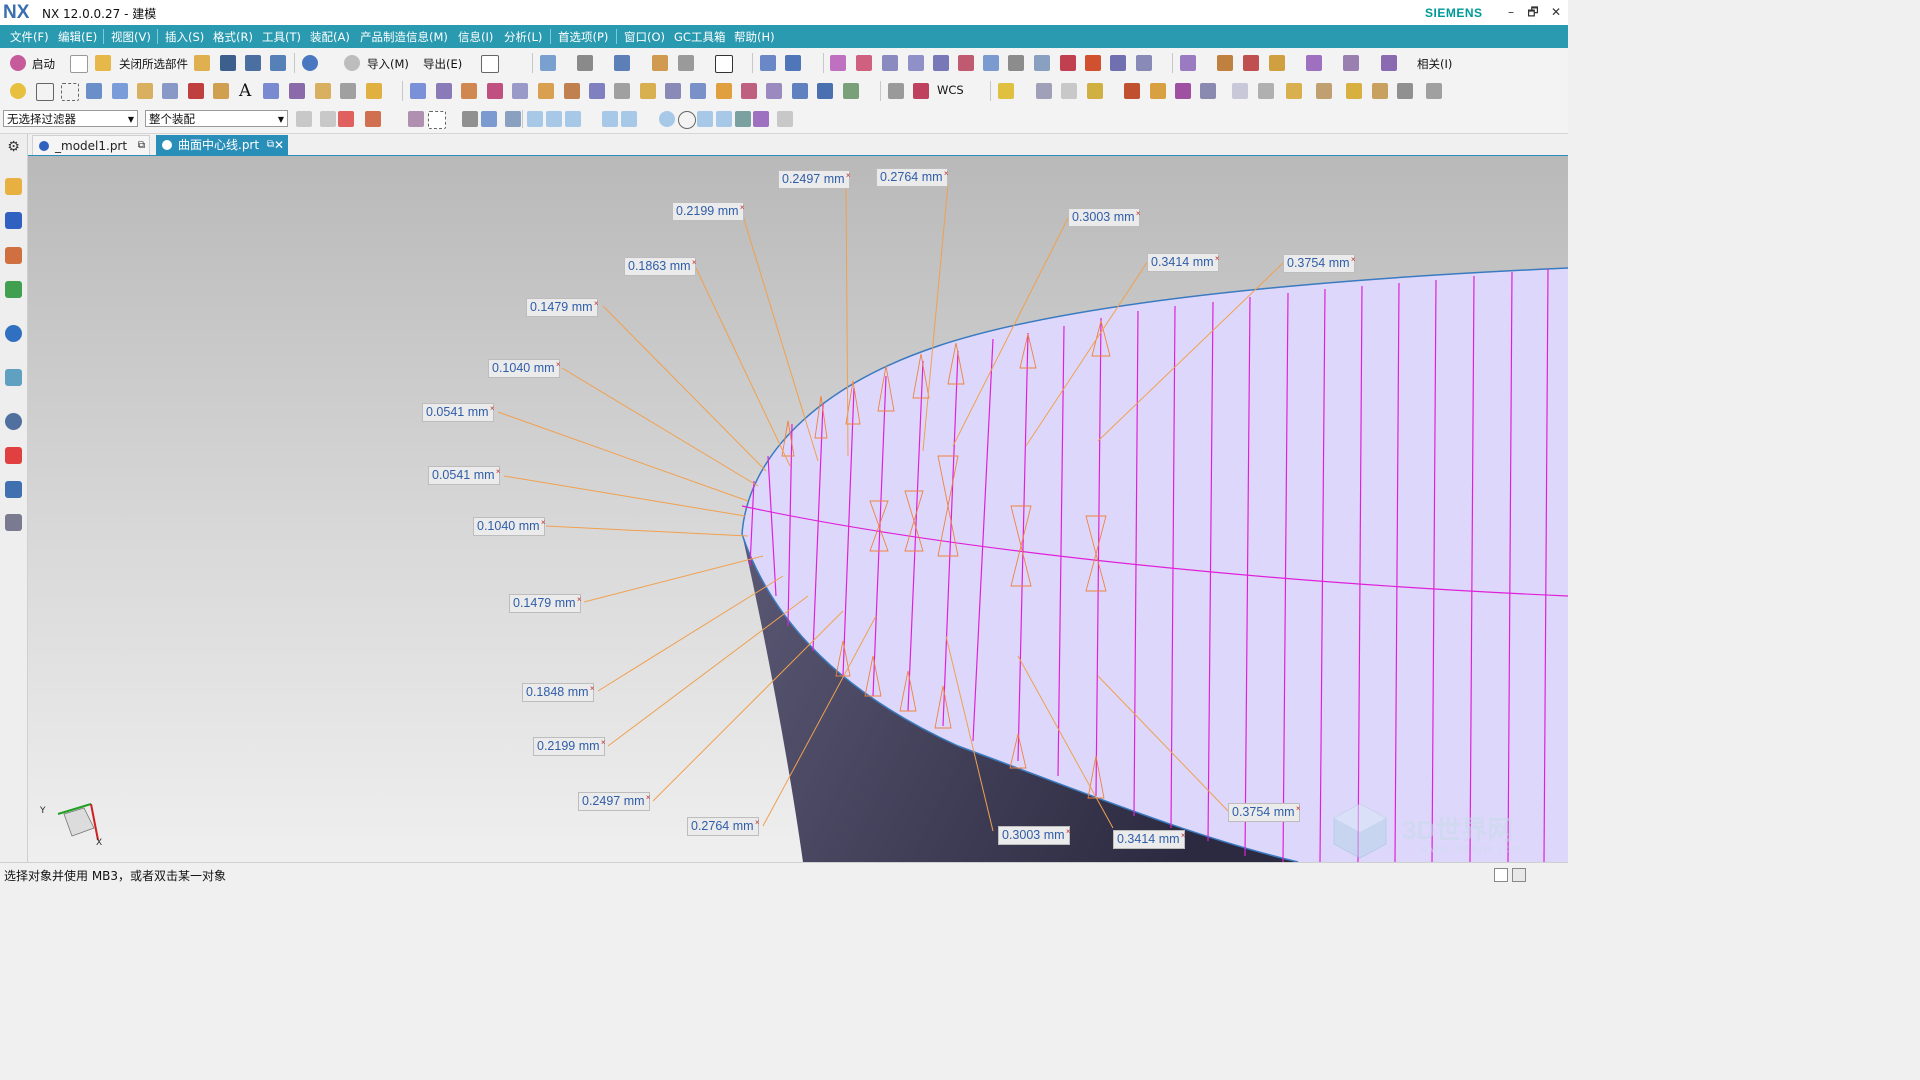 The height and width of the screenshot is (1080, 1920). What do you see at coordinates (1044, 91) in the screenshot?
I see `measure-icon` at bounding box center [1044, 91].